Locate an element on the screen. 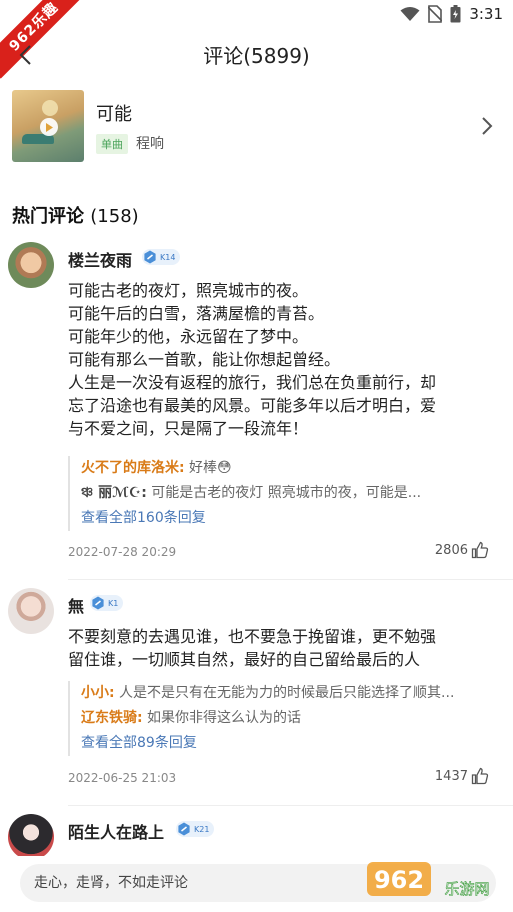  battery-icon is located at coordinates (455, 14).